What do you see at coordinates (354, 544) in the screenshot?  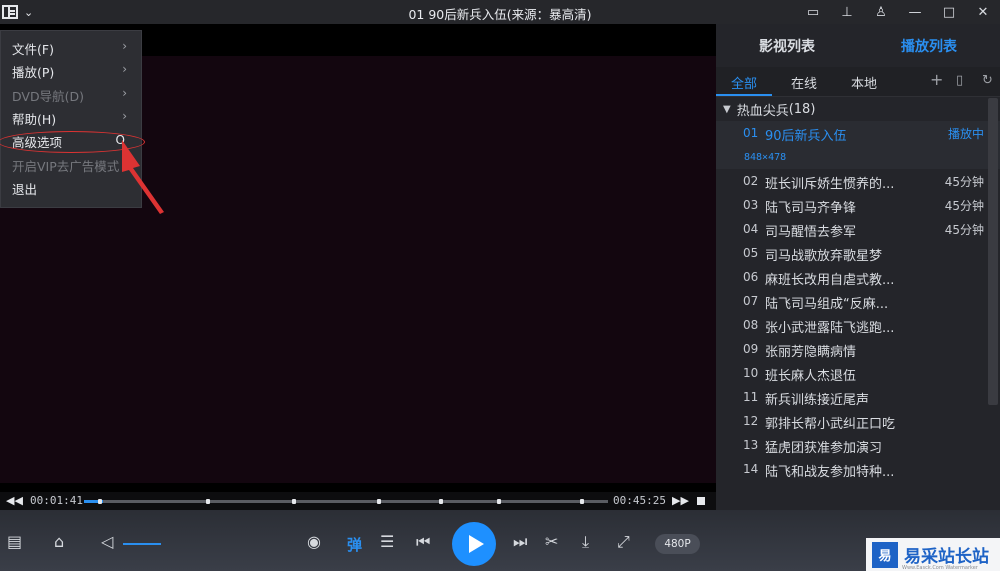 I see `danmu-button: 弹` at bounding box center [354, 544].